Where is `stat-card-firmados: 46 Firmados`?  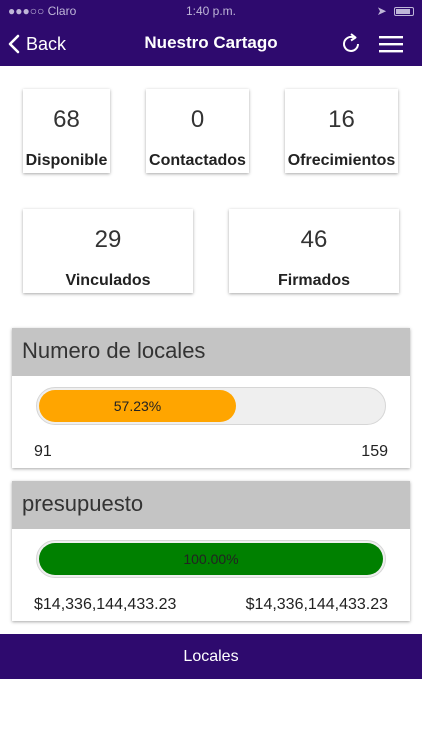
stat-card-firmados: 46 Firmados is located at coordinates (314, 251).